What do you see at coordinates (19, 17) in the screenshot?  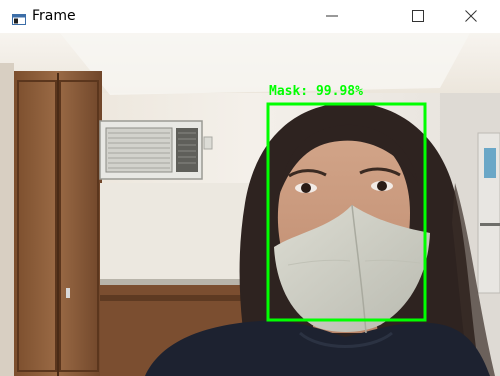 I see `app-window-icon` at bounding box center [19, 17].